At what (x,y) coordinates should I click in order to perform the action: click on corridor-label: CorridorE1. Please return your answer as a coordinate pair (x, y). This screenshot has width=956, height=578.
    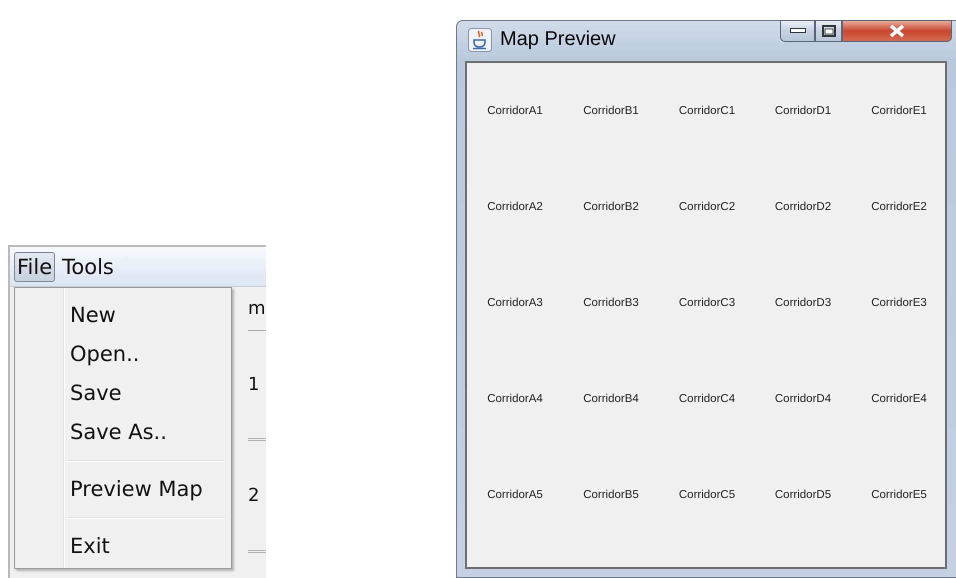
    Looking at the image, I should click on (899, 110).